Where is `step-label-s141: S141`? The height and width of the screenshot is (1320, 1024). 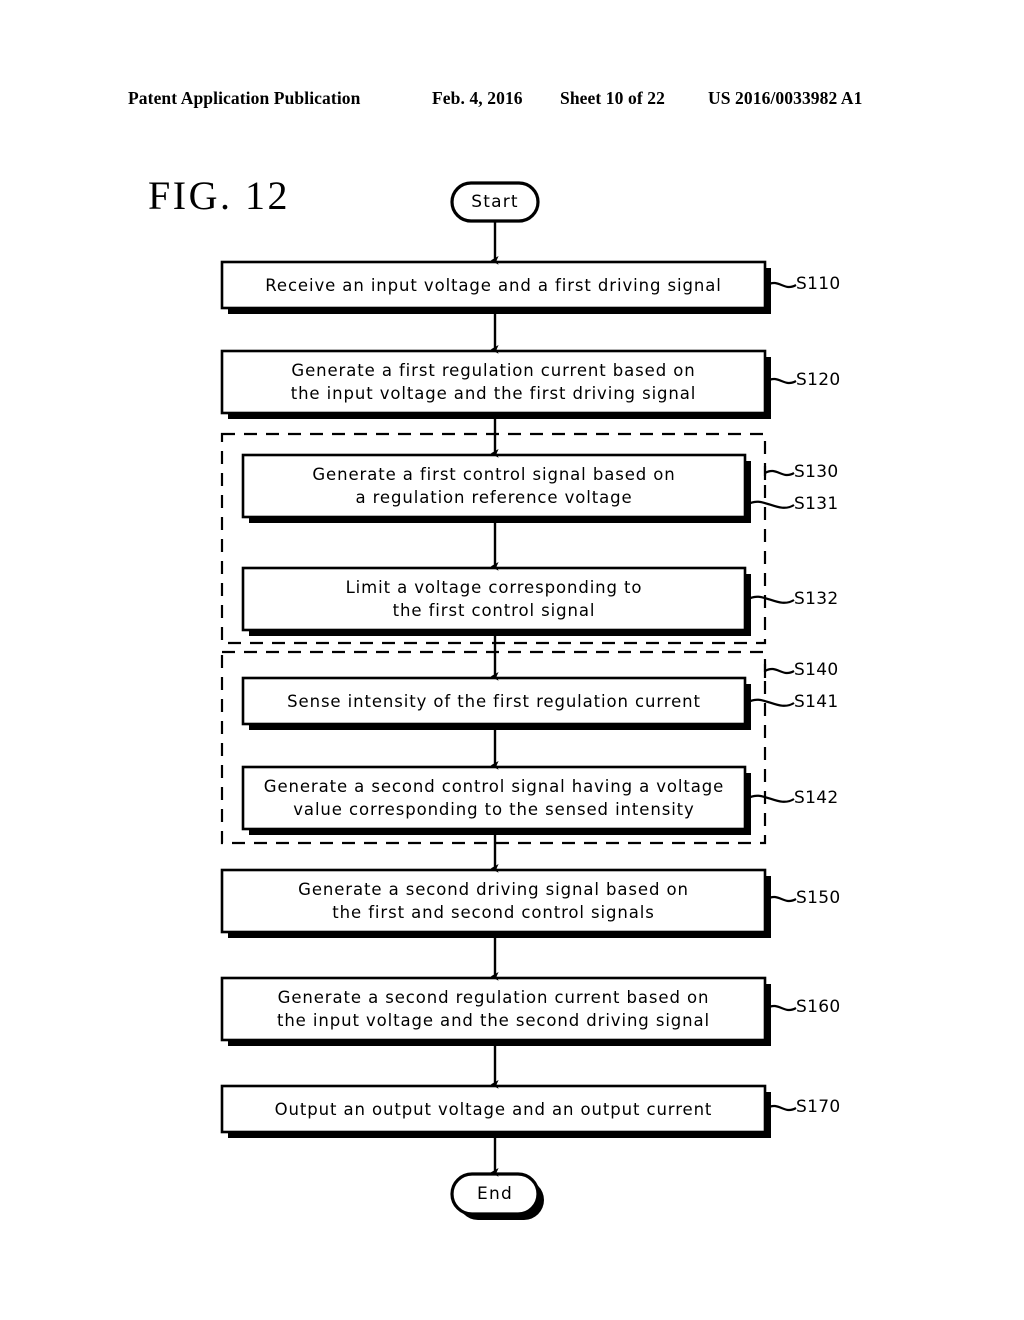
step-label-s141: S141 is located at coordinates (816, 702).